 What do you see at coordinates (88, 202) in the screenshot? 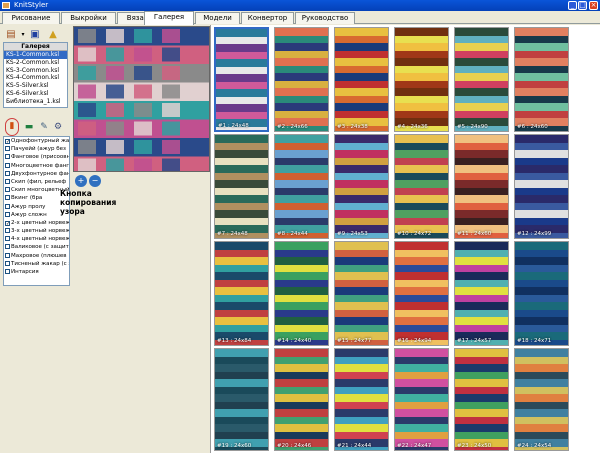
I see `tooltip: Кнопка копирования узора` at bounding box center [88, 202].